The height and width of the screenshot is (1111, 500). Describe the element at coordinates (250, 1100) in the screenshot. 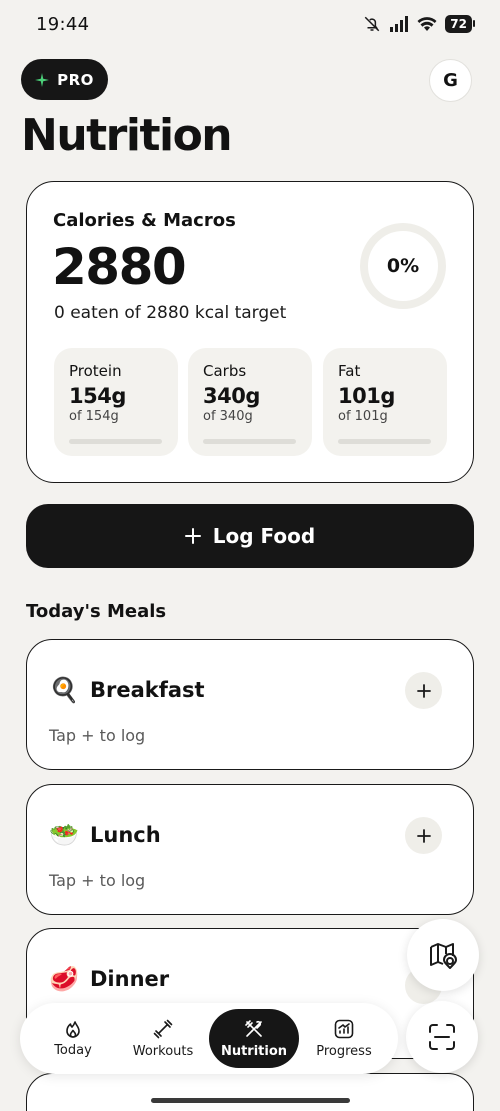

I see `home-indicator` at that location.